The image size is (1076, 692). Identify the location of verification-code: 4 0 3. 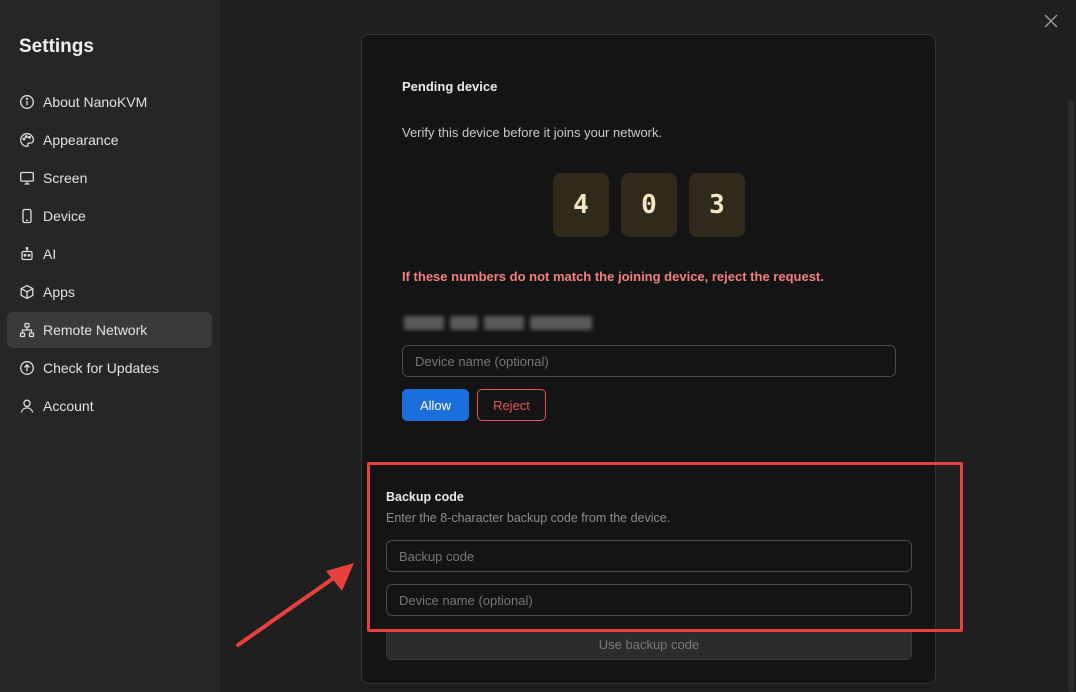
(649, 205).